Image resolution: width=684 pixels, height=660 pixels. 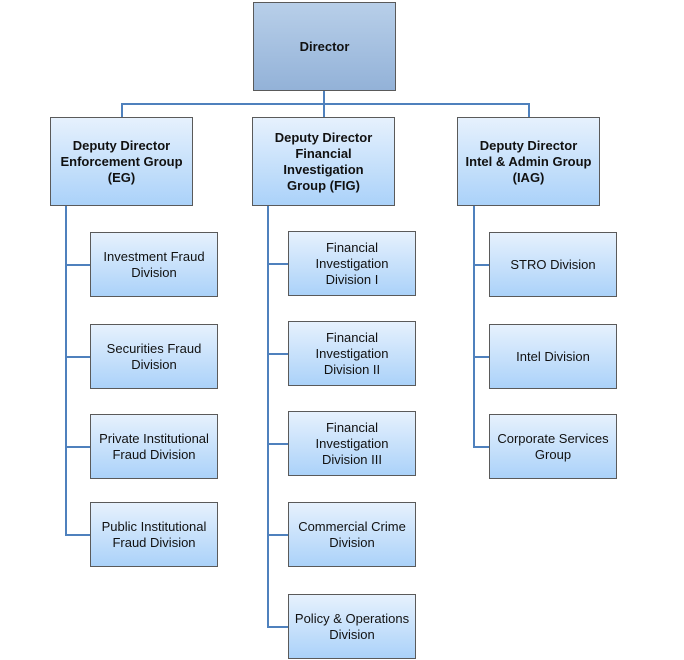 I want to click on division-box-label: Corporate Services Group, so click(x=553, y=446).